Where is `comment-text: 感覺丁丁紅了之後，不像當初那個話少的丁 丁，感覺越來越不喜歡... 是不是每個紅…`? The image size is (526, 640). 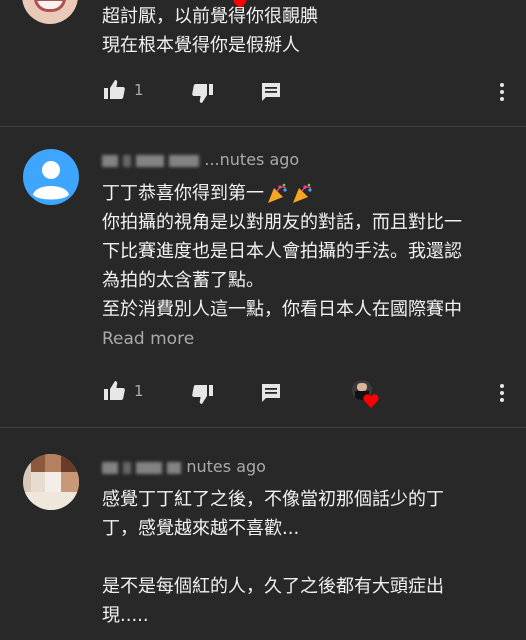 comment-text: 感覺丁丁紅了之後，不像當初那個話少的丁 丁，感覺越來越不喜歡... 是不是每個紅… is located at coordinates (273, 557).